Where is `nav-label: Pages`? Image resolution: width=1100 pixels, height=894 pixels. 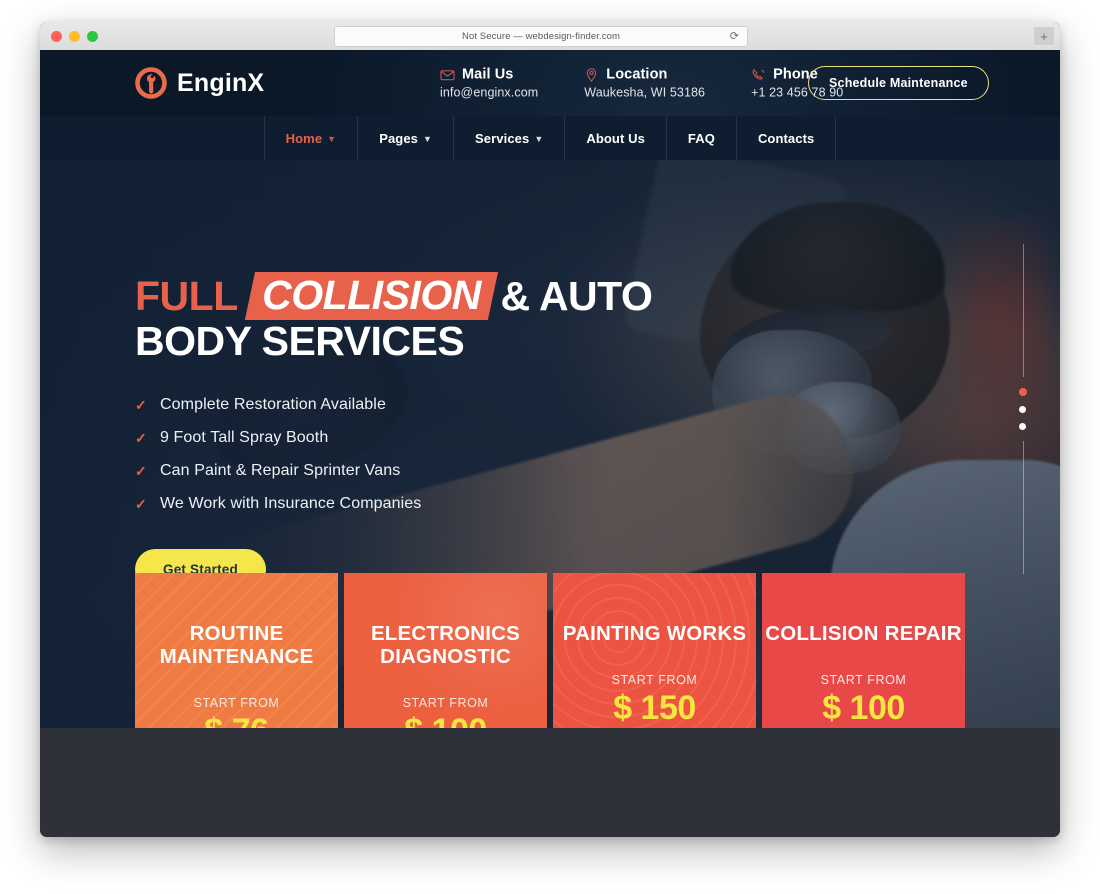
nav-label: Pages is located at coordinates (398, 138).